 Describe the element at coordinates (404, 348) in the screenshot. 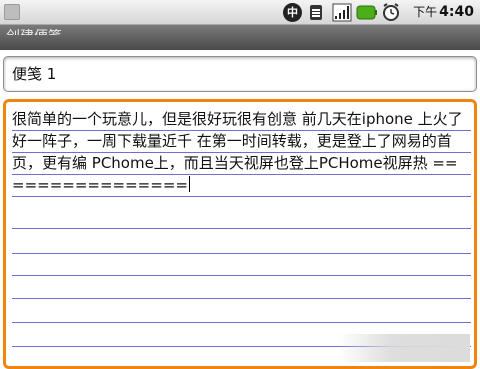

I see `blurred-overlay` at that location.